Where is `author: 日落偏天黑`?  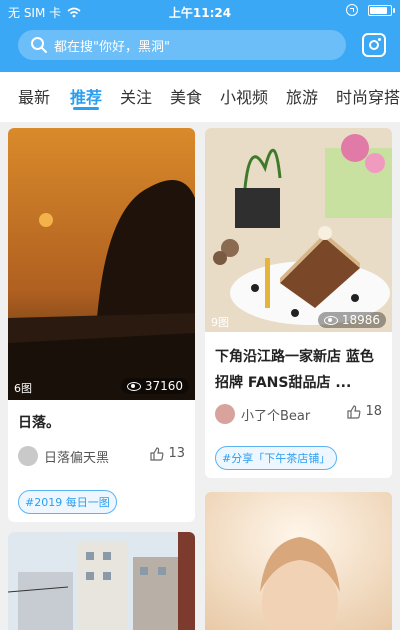 author: 日落偏天黑 is located at coordinates (63, 456).